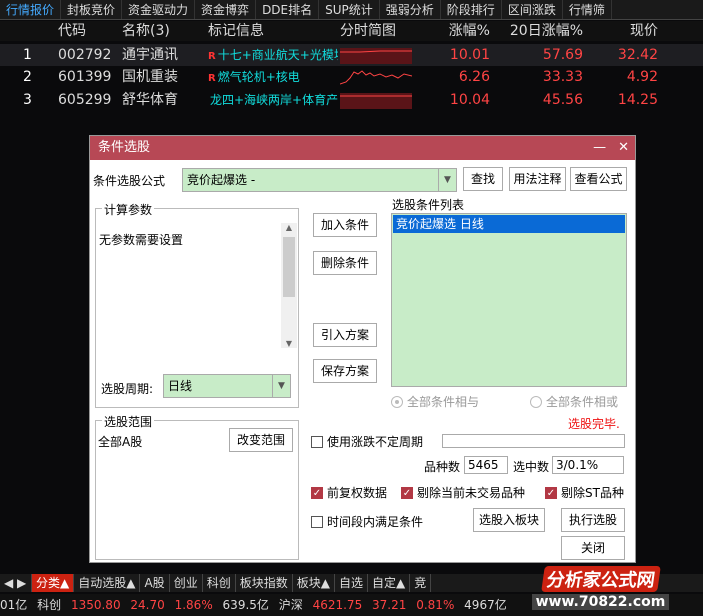 The width and height of the screenshot is (703, 616). Describe the element at coordinates (587, 9) in the screenshot. I see `tab-filter: 行情筛` at that location.